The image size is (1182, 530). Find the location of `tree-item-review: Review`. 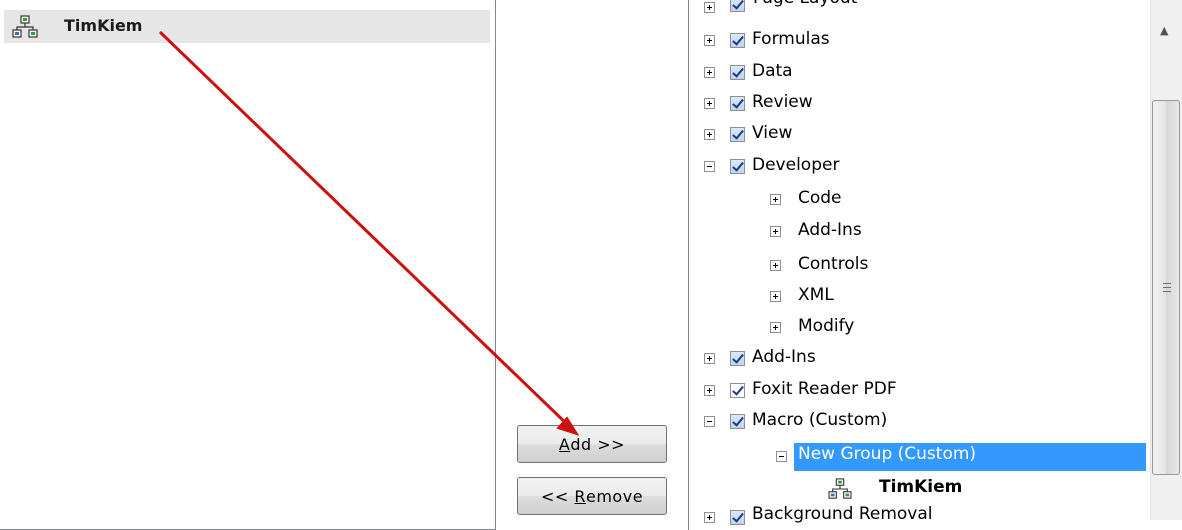

tree-item-review: Review is located at coordinates (782, 102).